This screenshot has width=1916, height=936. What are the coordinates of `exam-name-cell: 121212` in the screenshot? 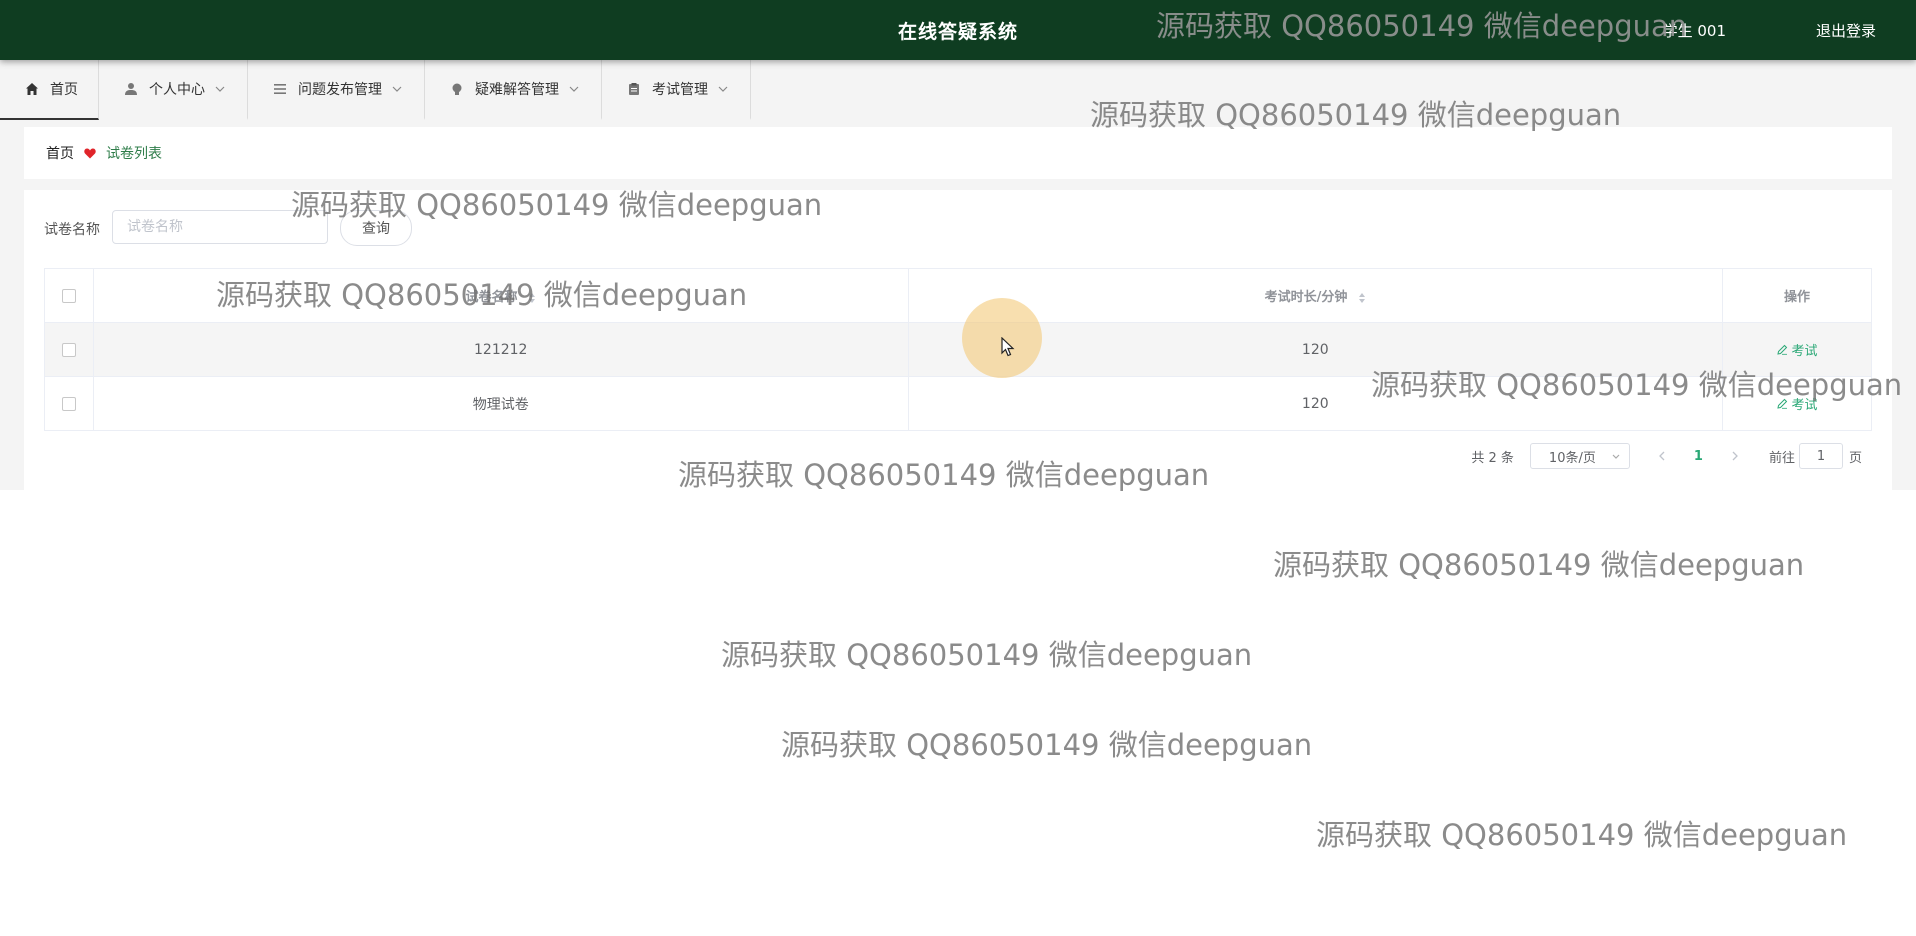 It's located at (500, 349).